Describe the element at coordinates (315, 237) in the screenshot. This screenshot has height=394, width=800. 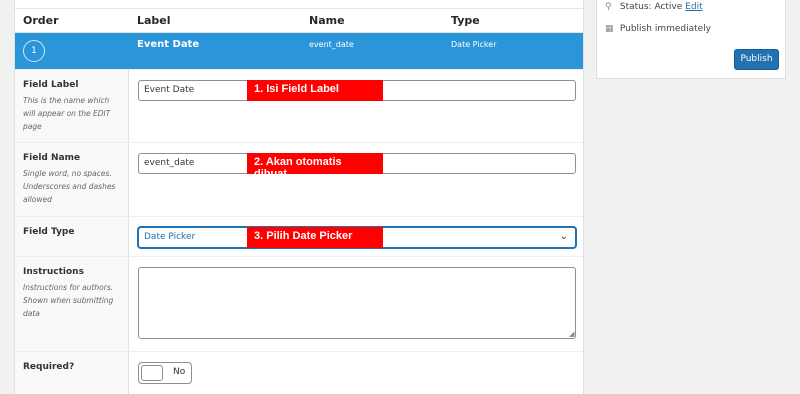
I see `annotation-field-type: 3. Pilih Date Picker` at that location.